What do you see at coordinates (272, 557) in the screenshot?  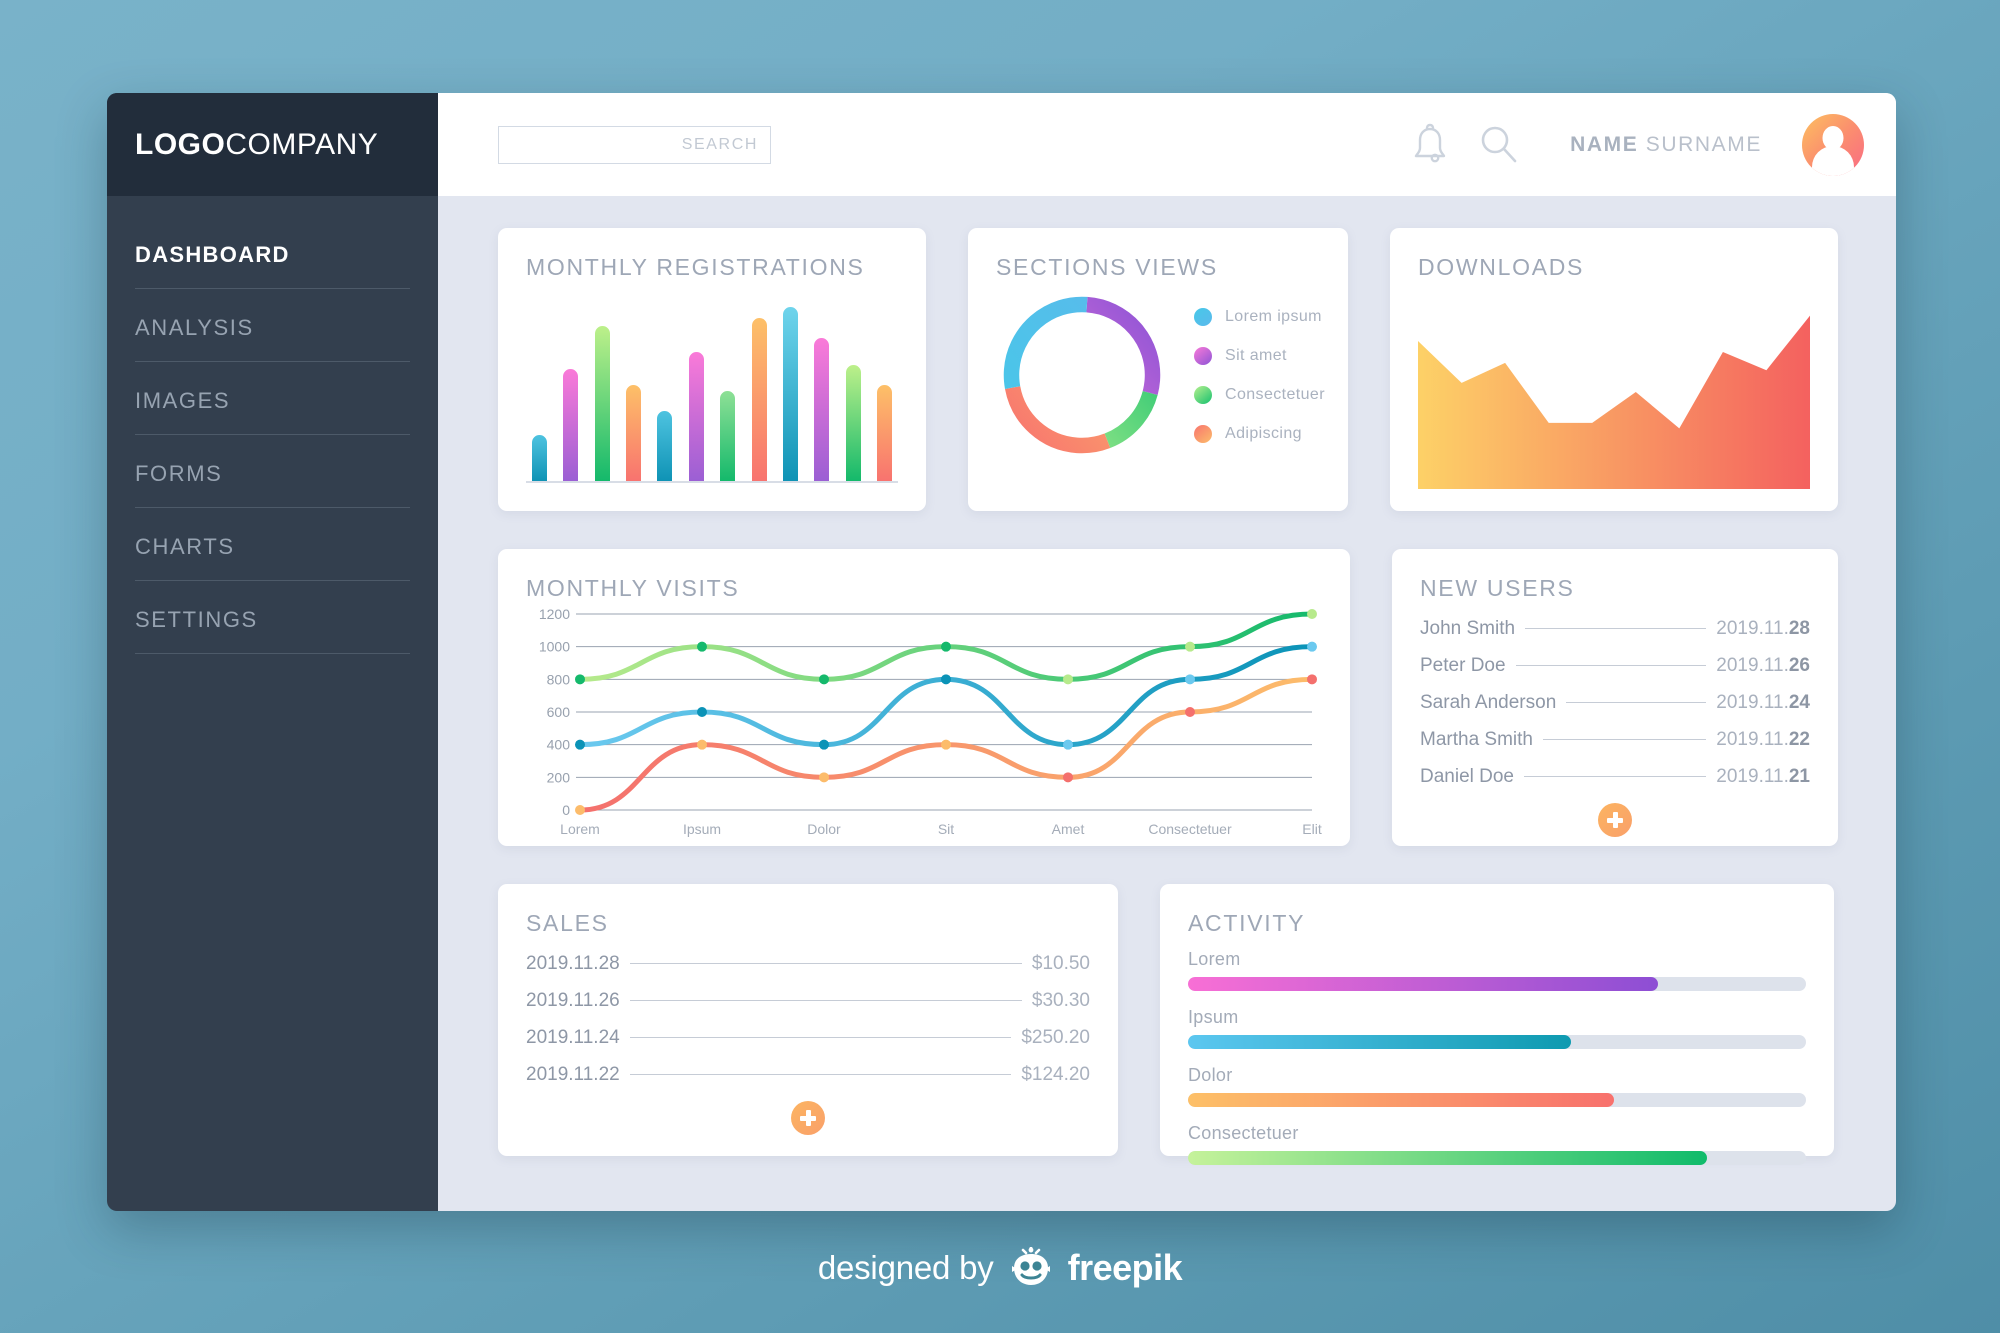 I see `sidebar-item-charts: CHARTS` at bounding box center [272, 557].